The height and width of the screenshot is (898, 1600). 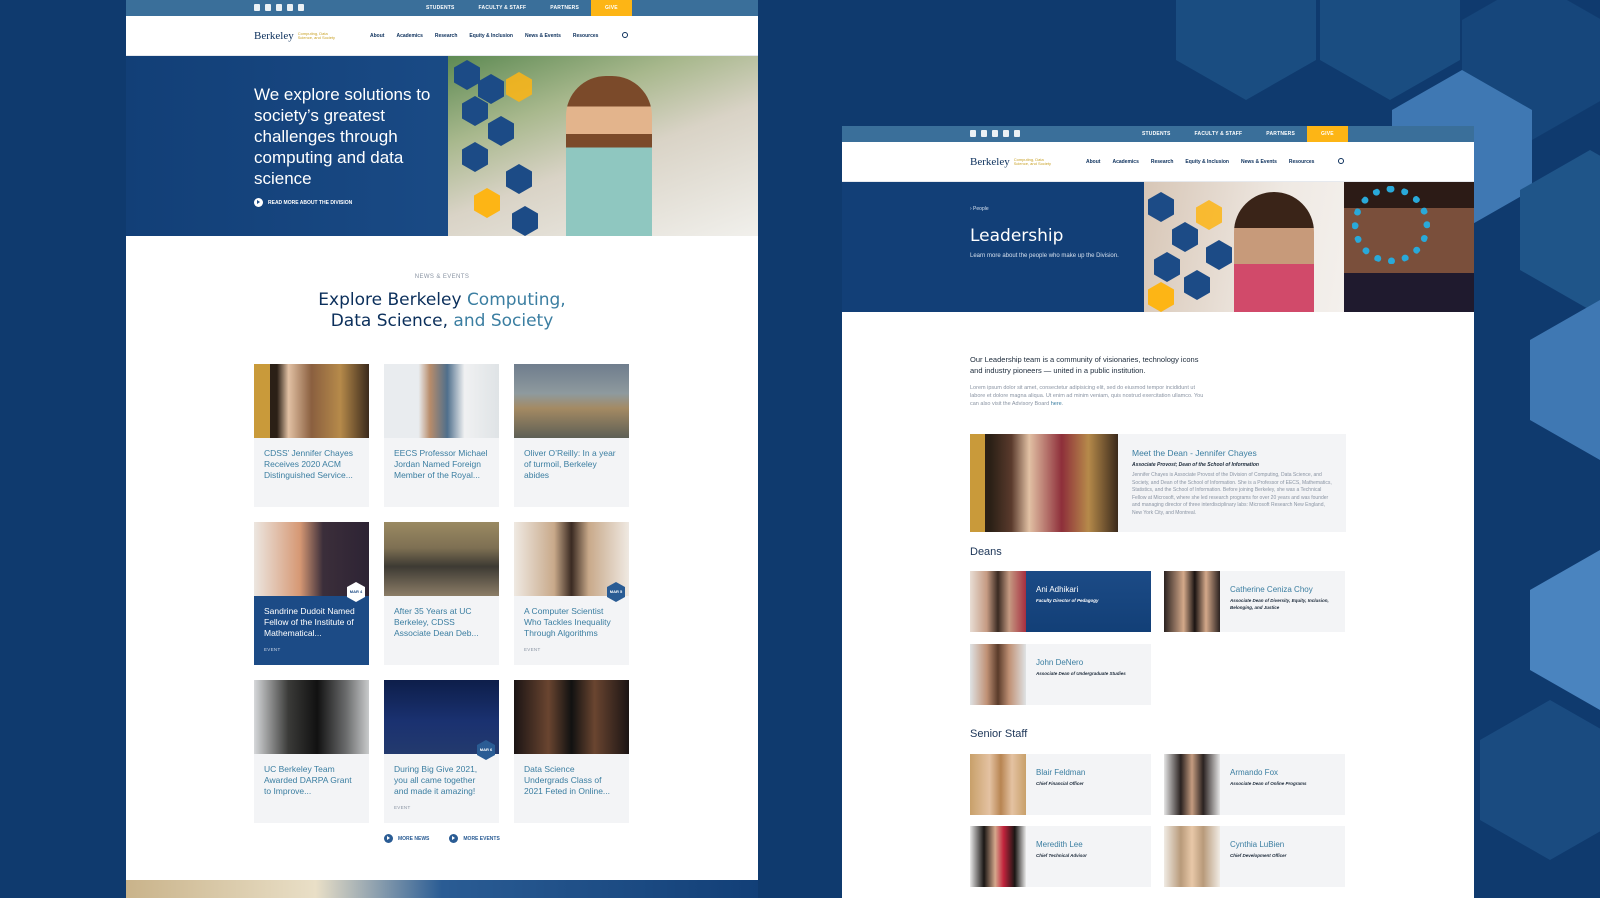 I want to click on utility-bar: STUDENTS FACULTY & STAFF PARTNERS GIVE, so click(x=442, y=8).